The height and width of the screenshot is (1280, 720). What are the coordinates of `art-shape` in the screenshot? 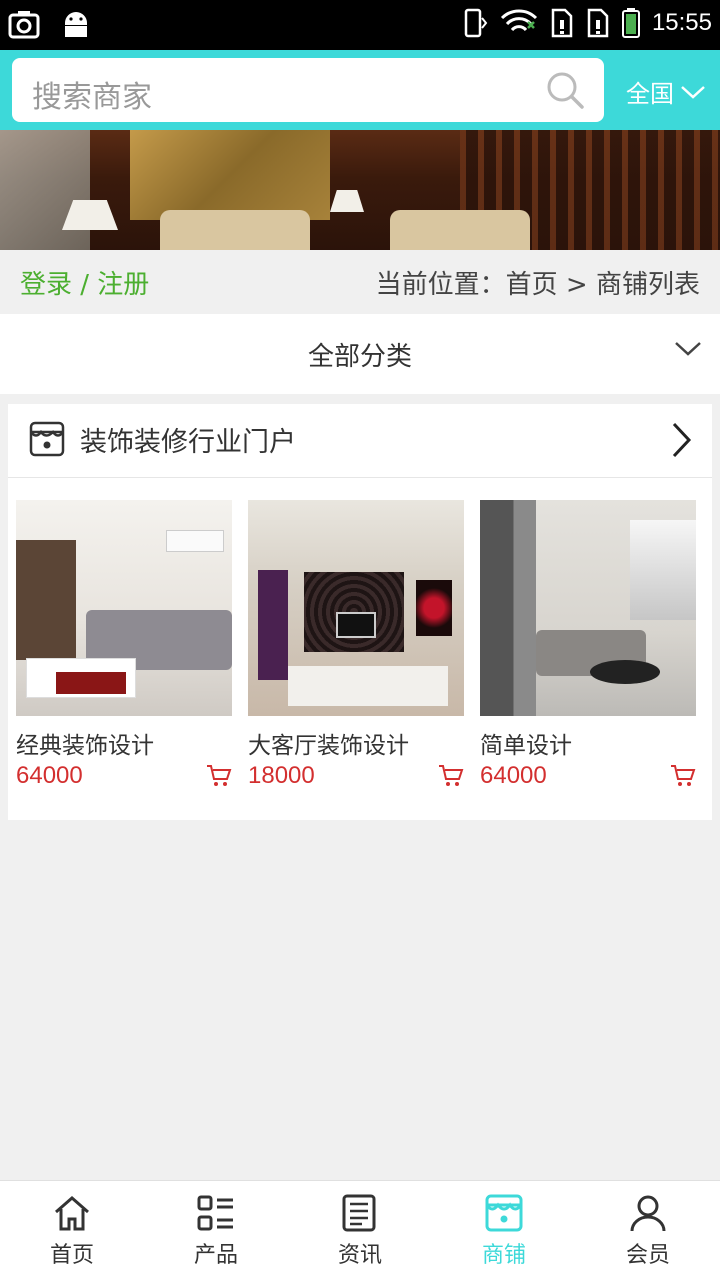 It's located at (434, 608).